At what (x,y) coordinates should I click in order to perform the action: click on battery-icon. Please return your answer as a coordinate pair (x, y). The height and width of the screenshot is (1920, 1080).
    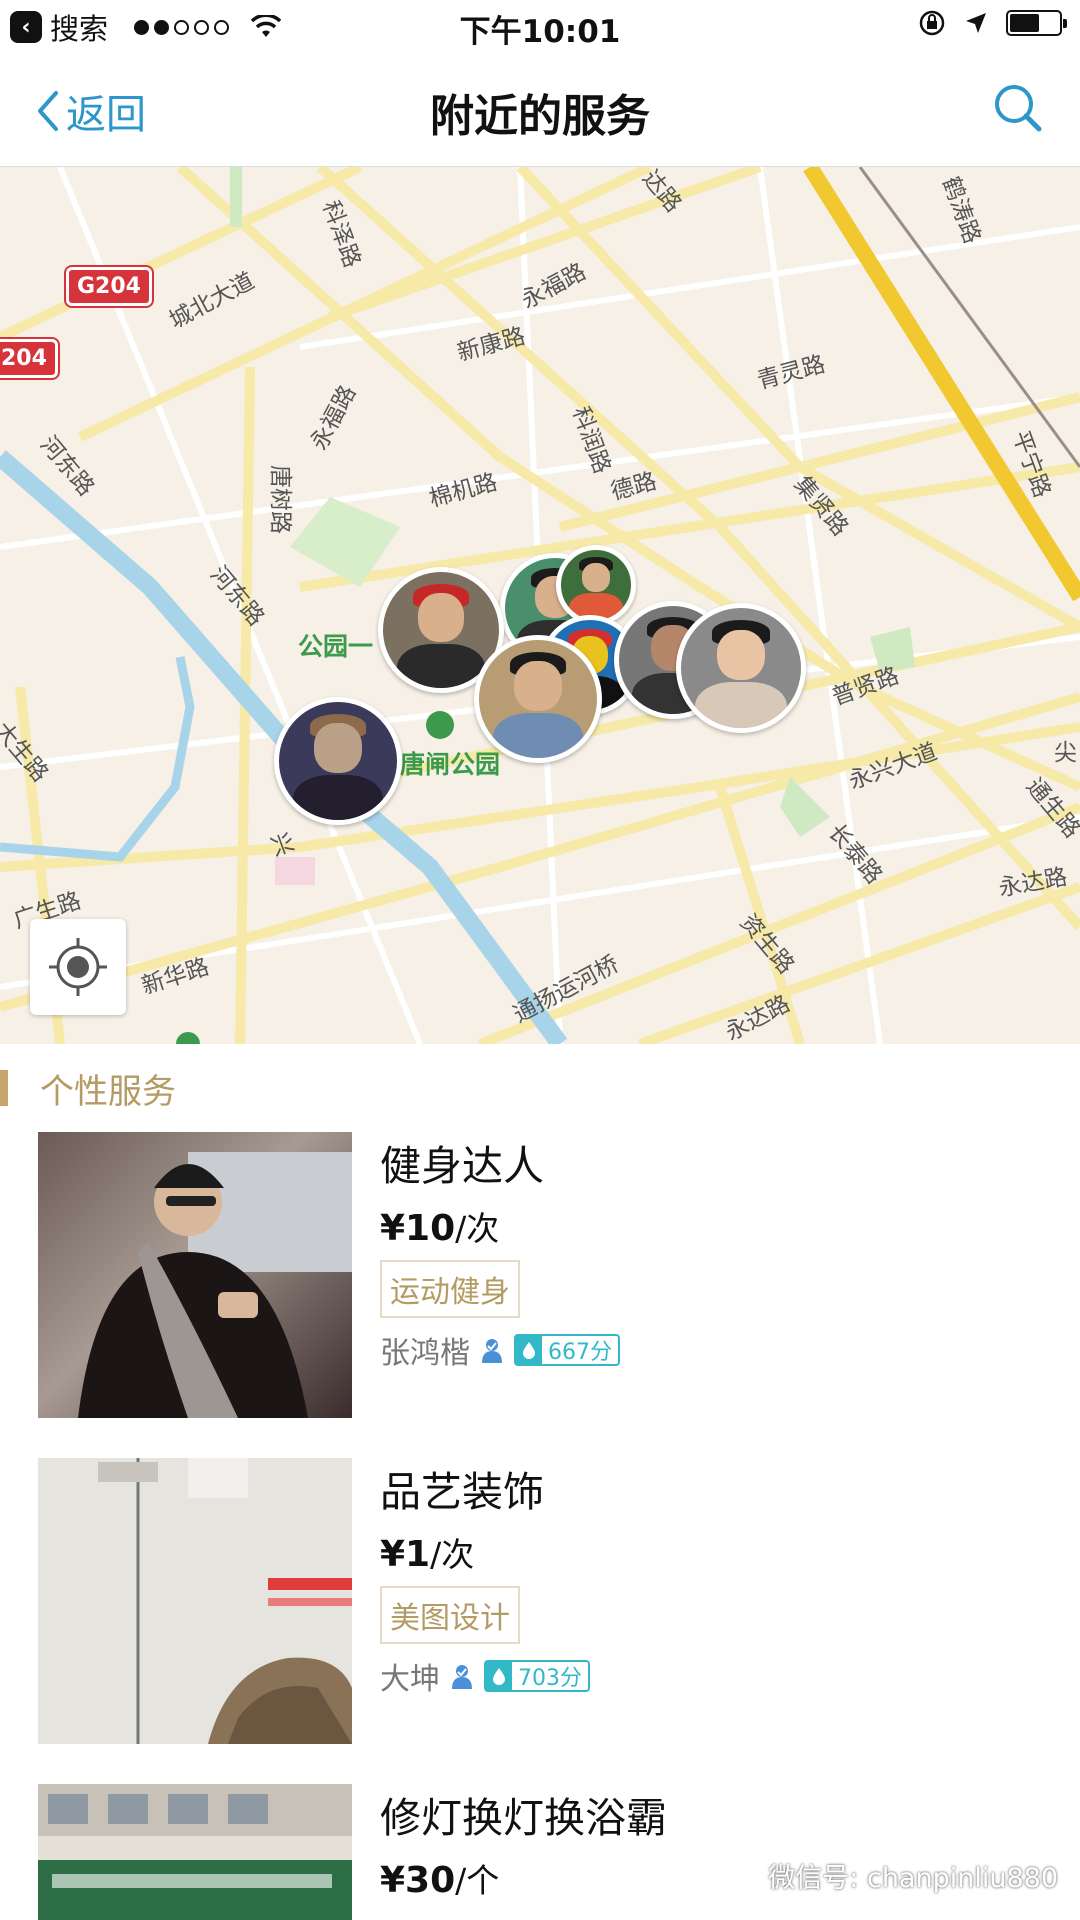
    Looking at the image, I should click on (1036, 23).